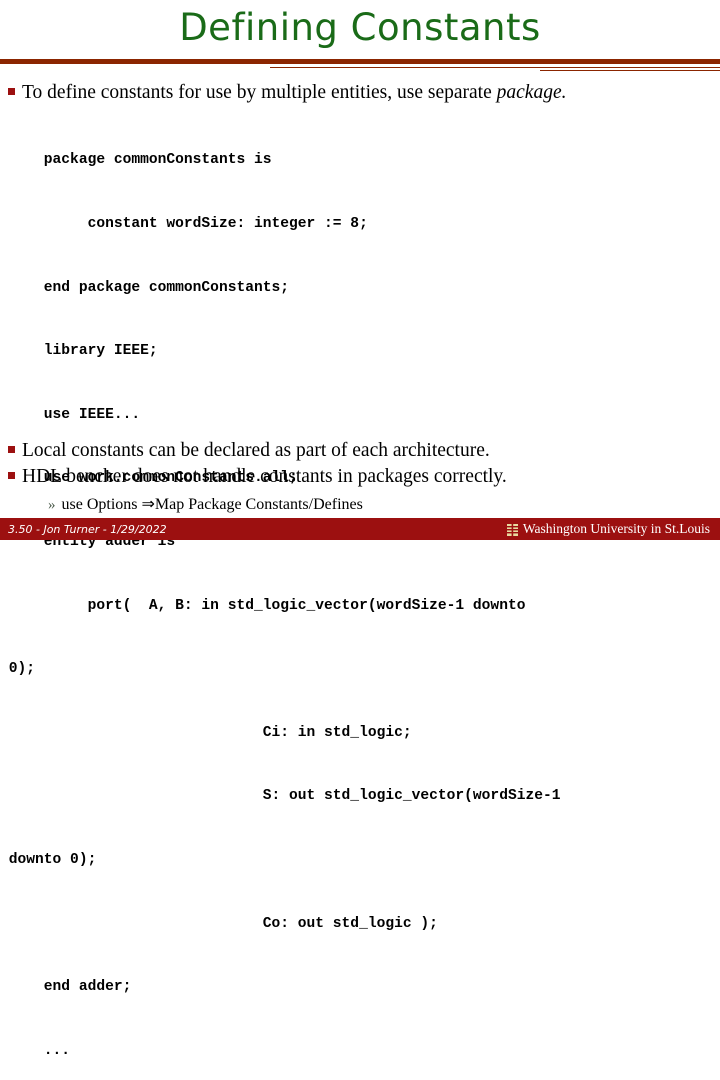 This screenshot has height=1080, width=720. What do you see at coordinates (18, 669) in the screenshot?
I see `code-line: 0);` at bounding box center [18, 669].